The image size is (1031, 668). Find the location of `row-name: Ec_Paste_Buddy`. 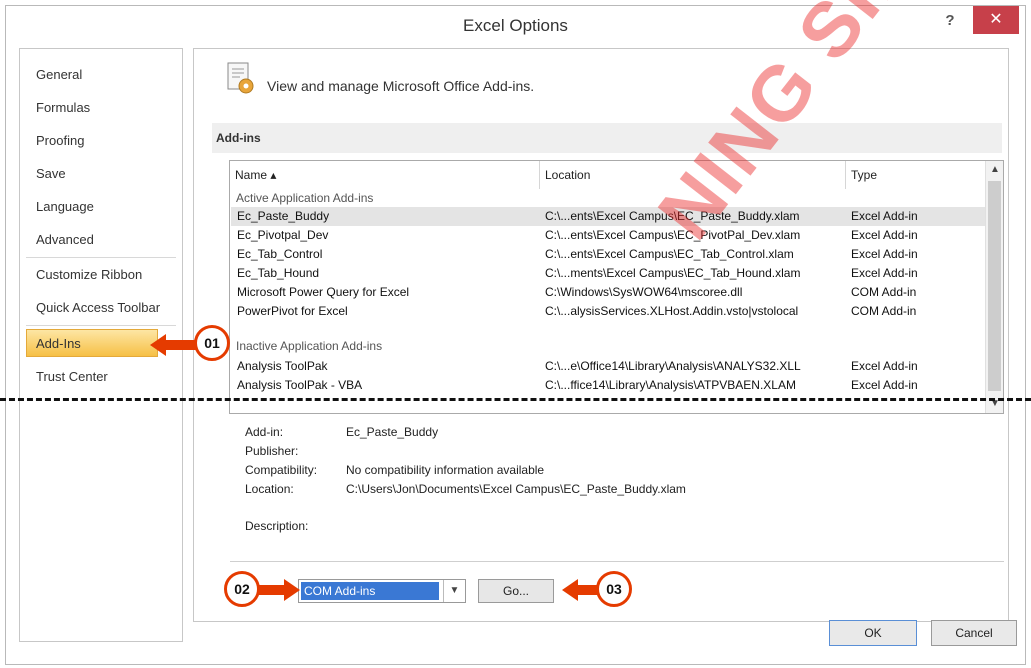

row-name: Ec_Paste_Buddy is located at coordinates (283, 216).